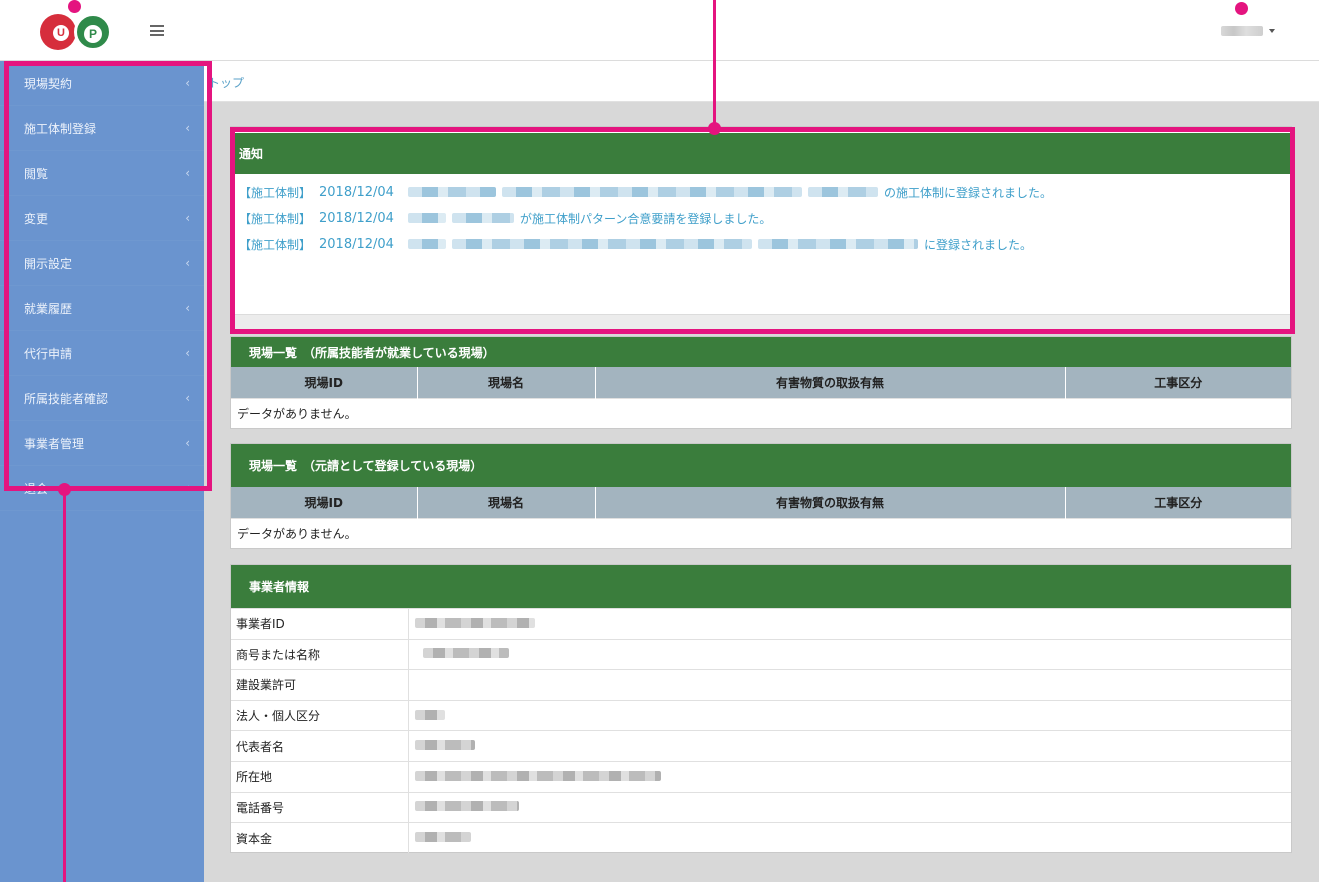 The width and height of the screenshot is (1319, 882). I want to click on sites-employed-table: 現場ID 現場名 有害物質の取扱有無 工事区分 データがありません。, so click(761, 397).